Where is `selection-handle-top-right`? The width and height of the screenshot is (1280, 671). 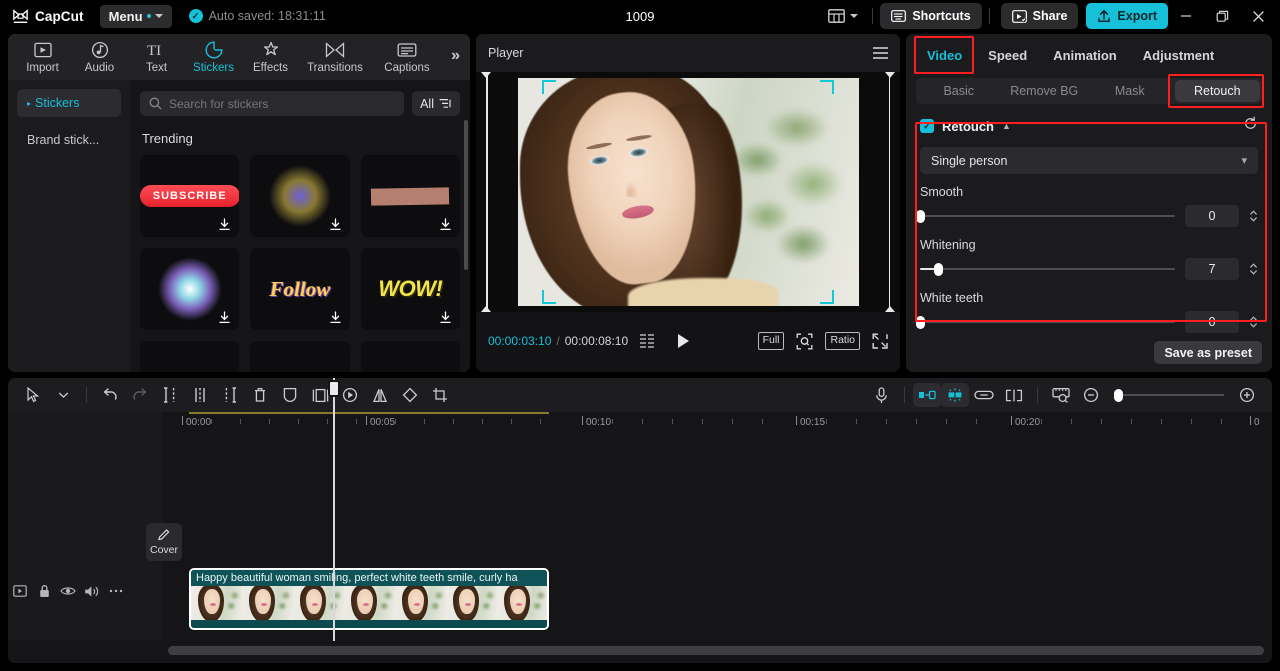 selection-handle-top-right is located at coordinates (827, 87).